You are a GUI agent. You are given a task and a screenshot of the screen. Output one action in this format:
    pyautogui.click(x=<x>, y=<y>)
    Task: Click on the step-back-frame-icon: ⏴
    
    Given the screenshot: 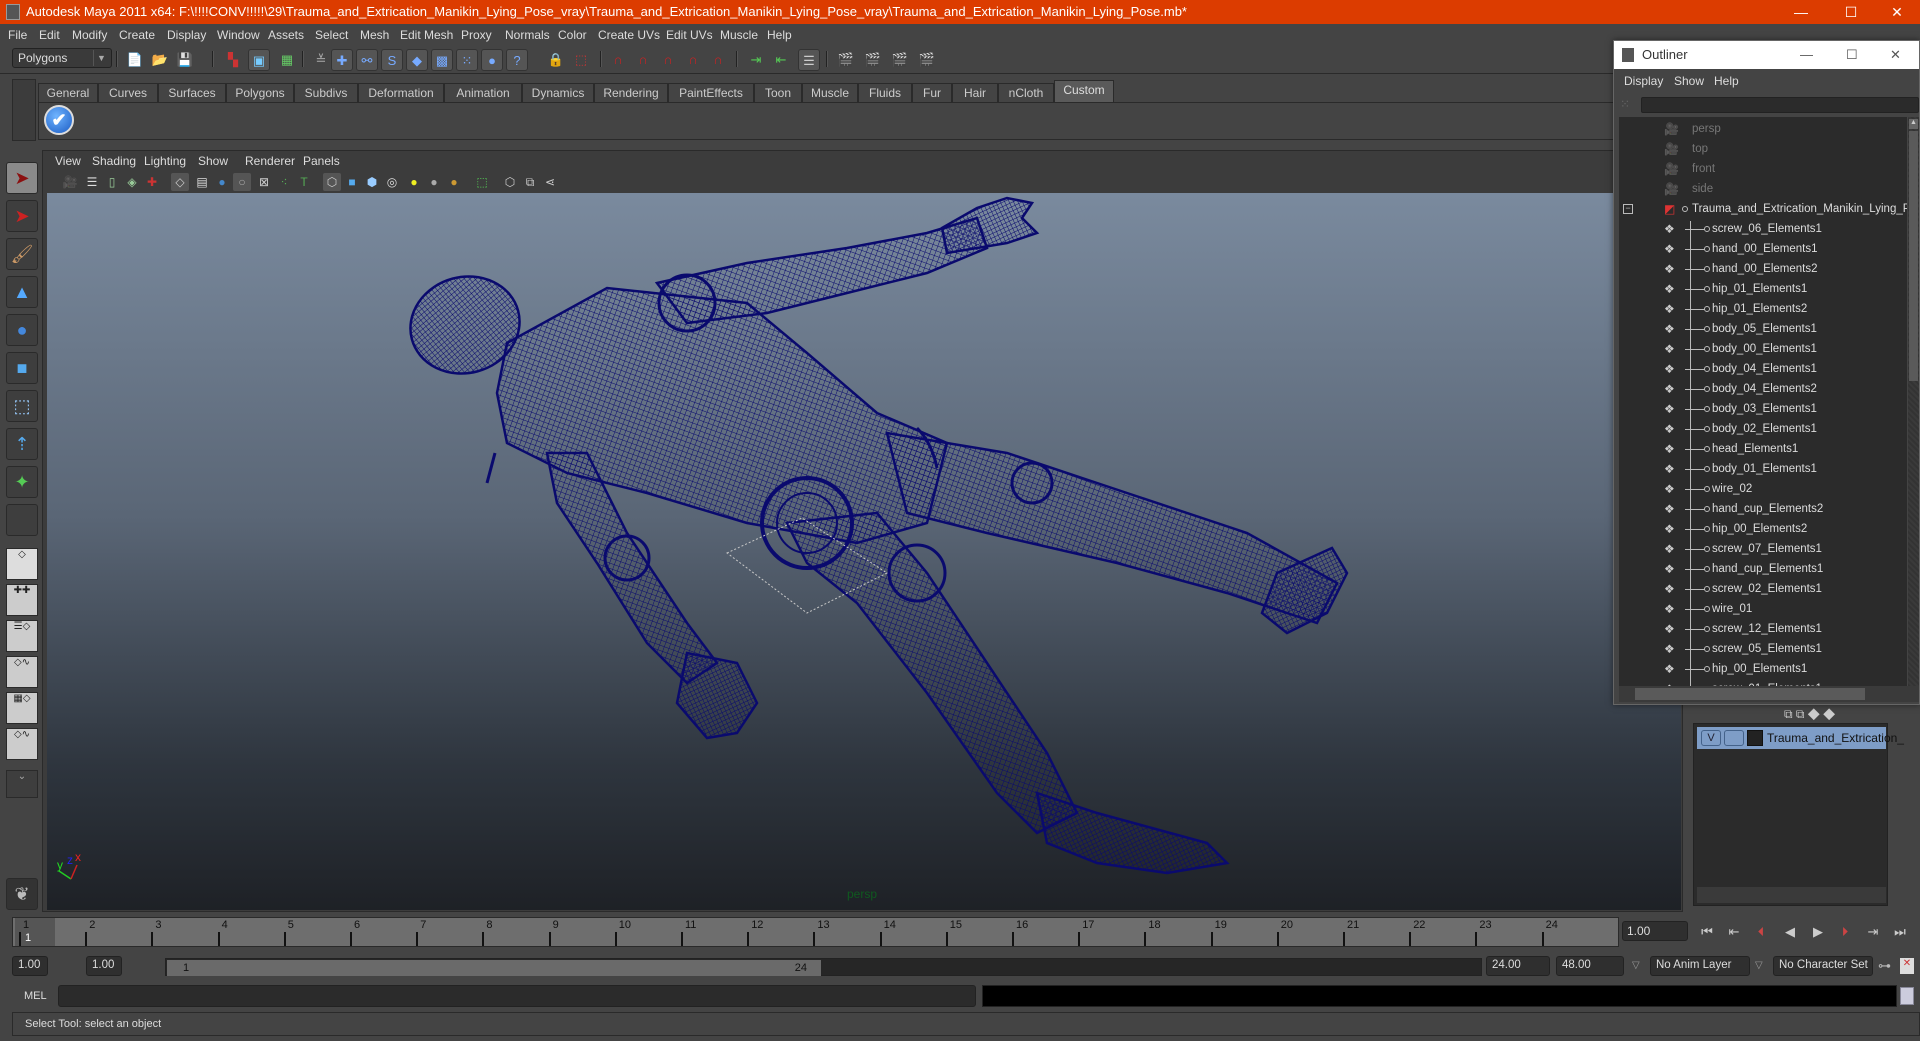 What is the action you would take?
    pyautogui.click(x=1761, y=932)
    